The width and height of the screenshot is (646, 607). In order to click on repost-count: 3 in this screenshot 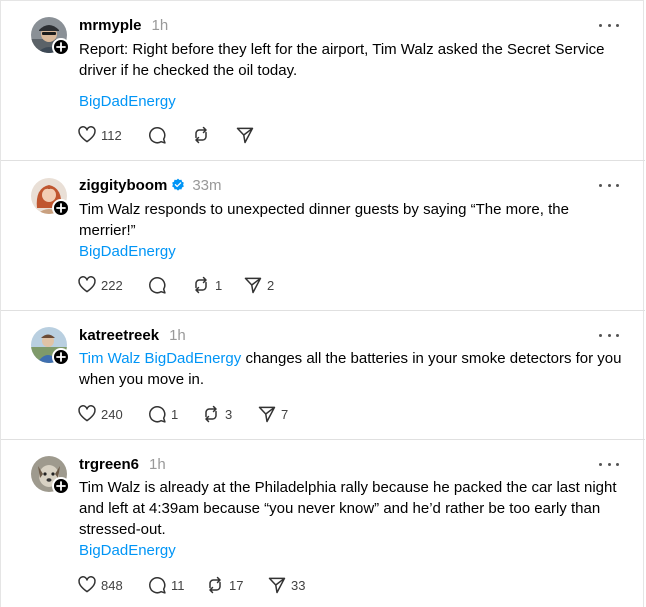, I will do `click(229, 414)`.